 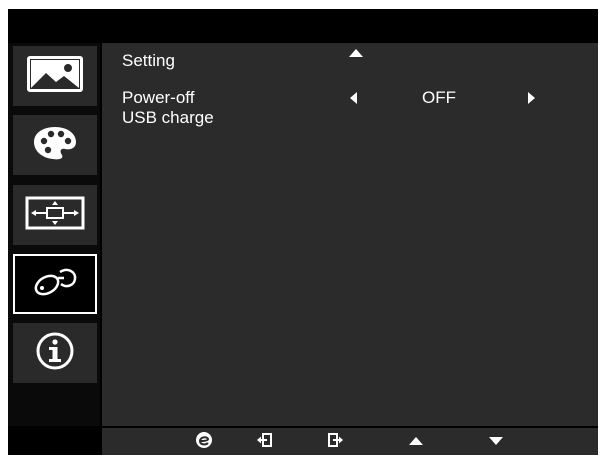 I want to click on settings-wrench-icon, so click(x=55, y=284).